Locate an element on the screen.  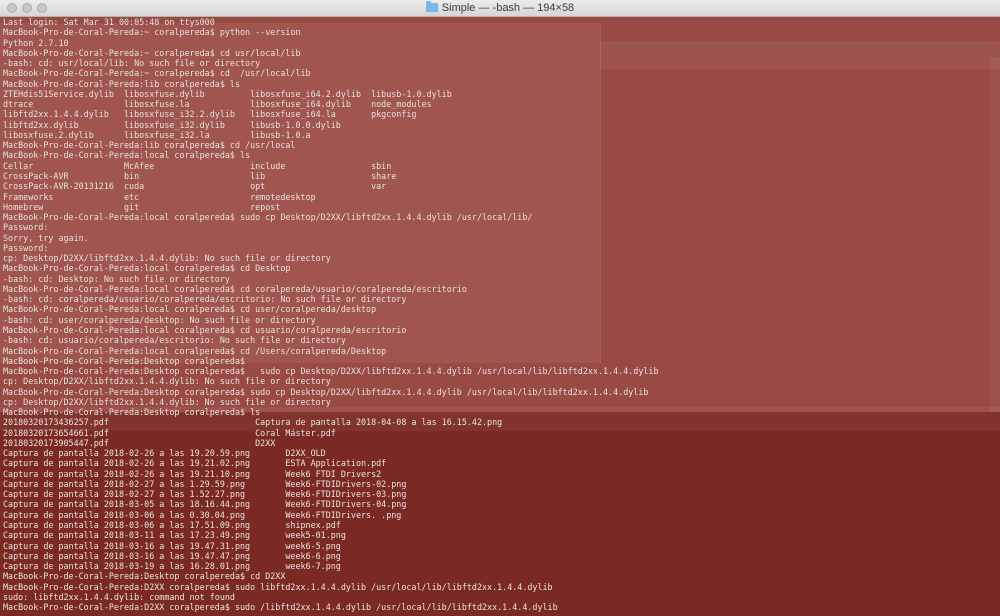
terminal-line: 20180320173905447.pdf D2XX is located at coordinates (139, 442).